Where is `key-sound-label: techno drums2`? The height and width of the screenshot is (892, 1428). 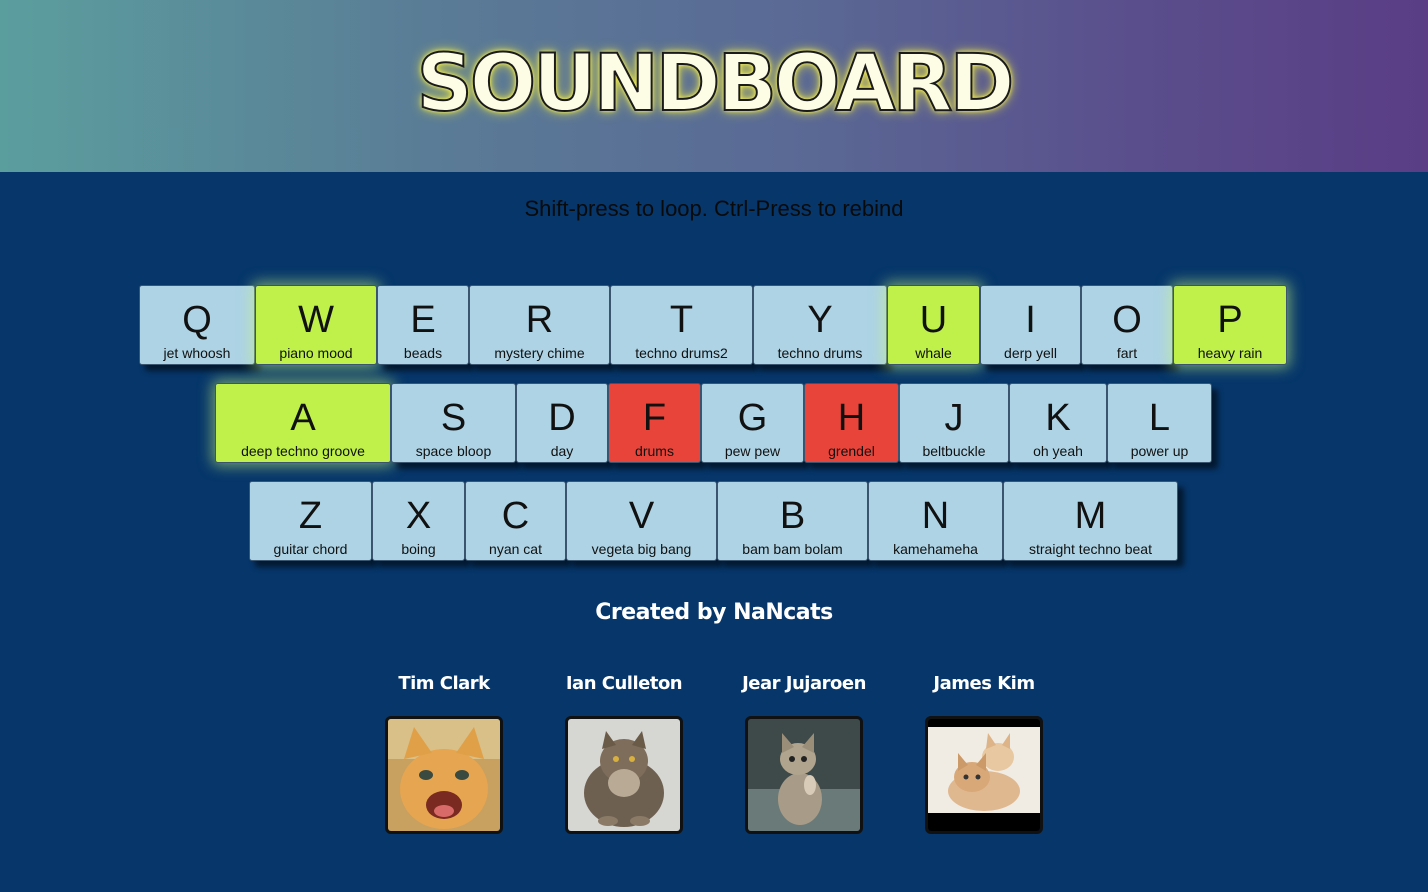 key-sound-label: techno drums2 is located at coordinates (681, 353).